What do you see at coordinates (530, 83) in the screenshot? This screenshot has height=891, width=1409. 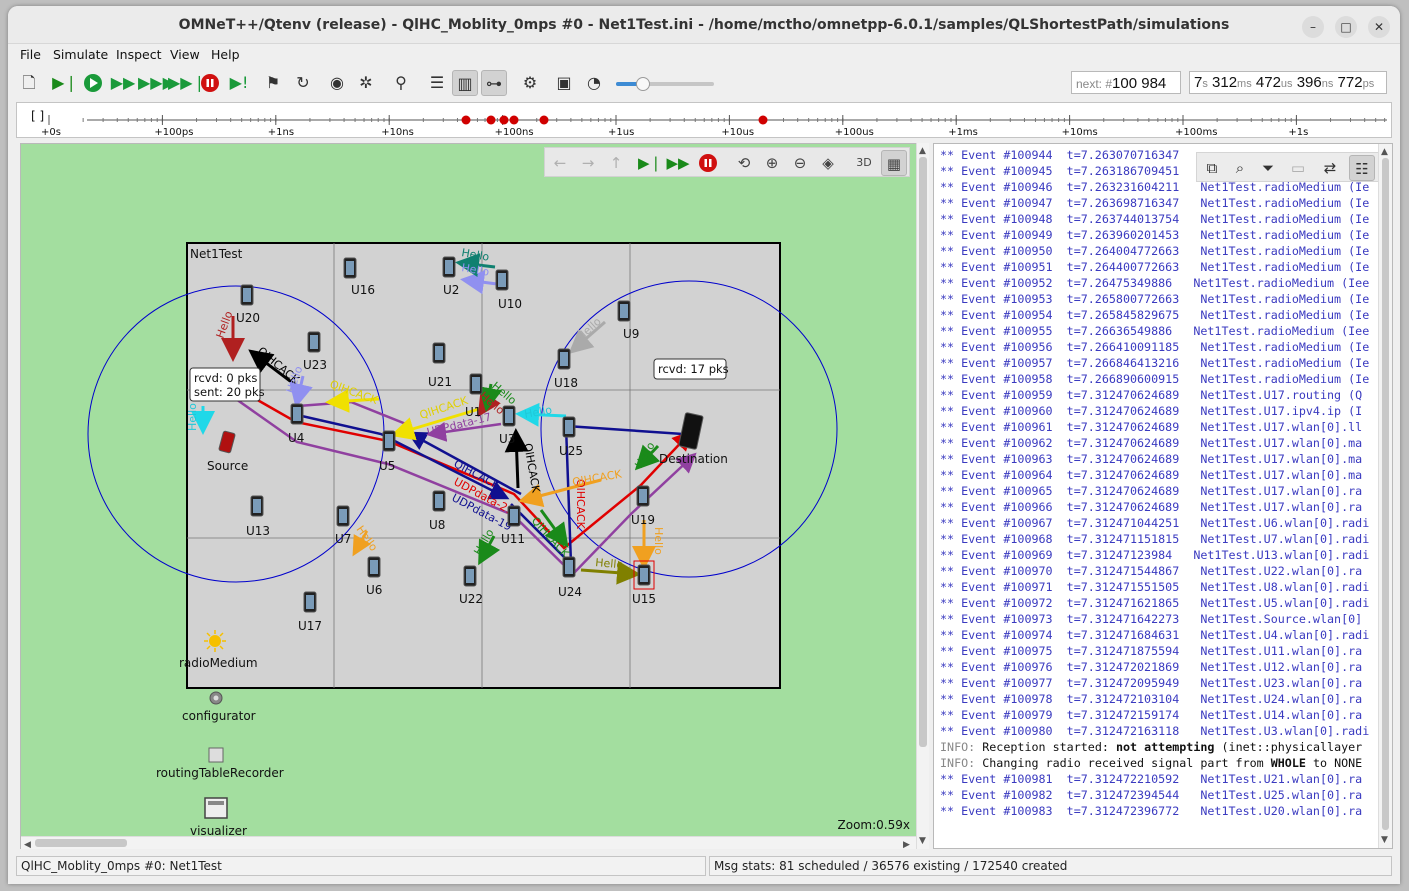 I see `gear-icon: ⚙` at bounding box center [530, 83].